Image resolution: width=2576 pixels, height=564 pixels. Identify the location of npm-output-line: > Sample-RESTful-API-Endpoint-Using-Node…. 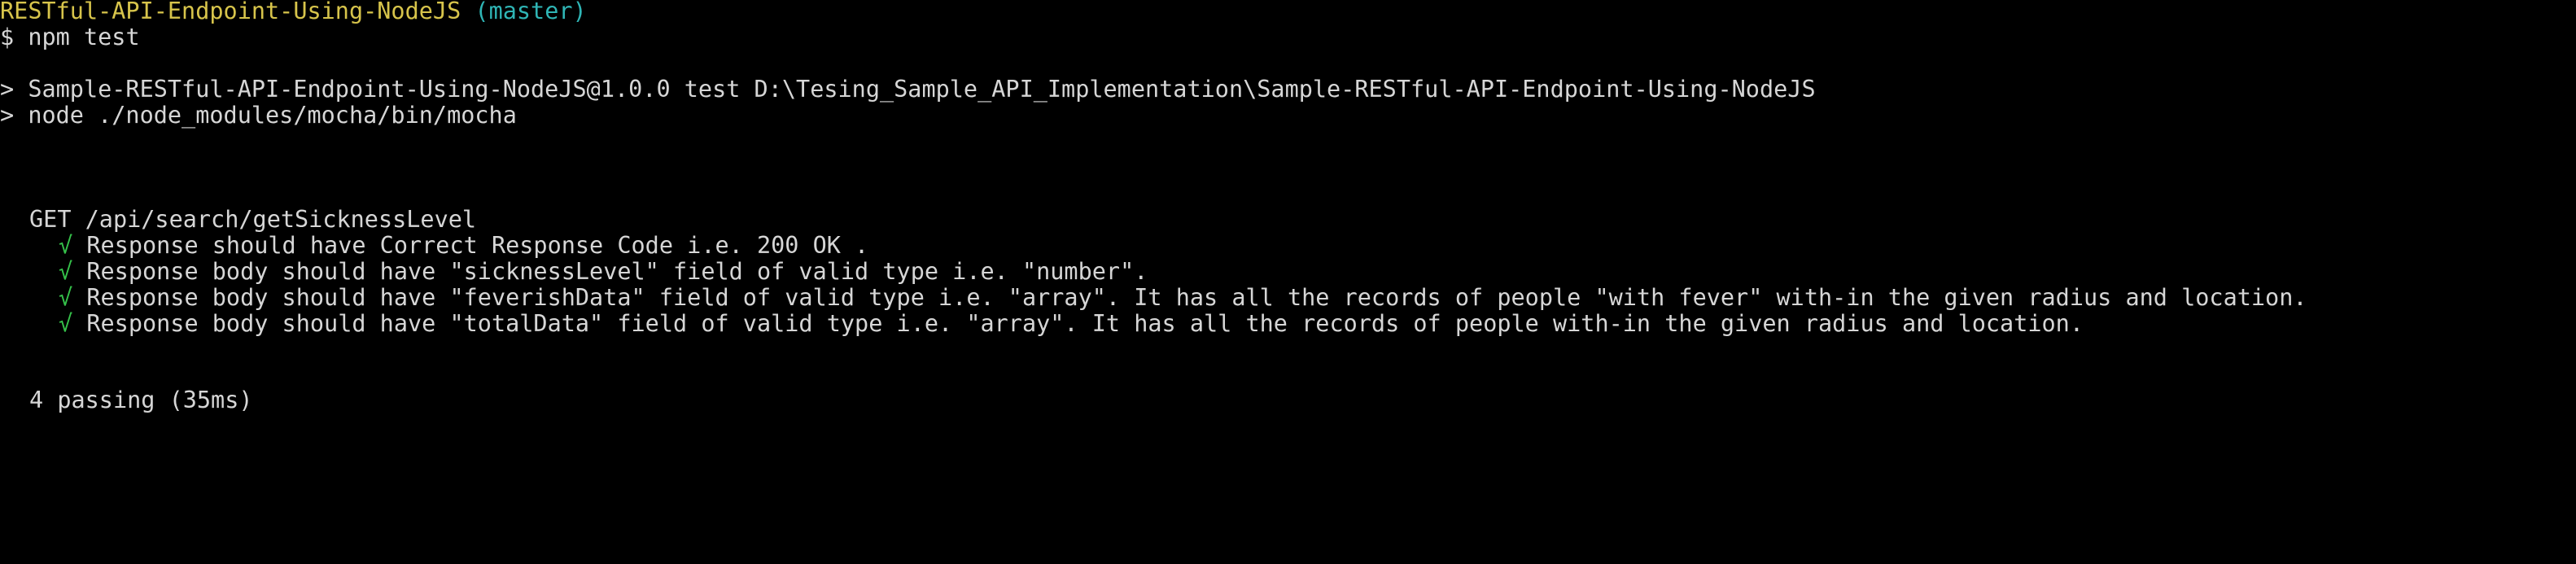
(908, 89).